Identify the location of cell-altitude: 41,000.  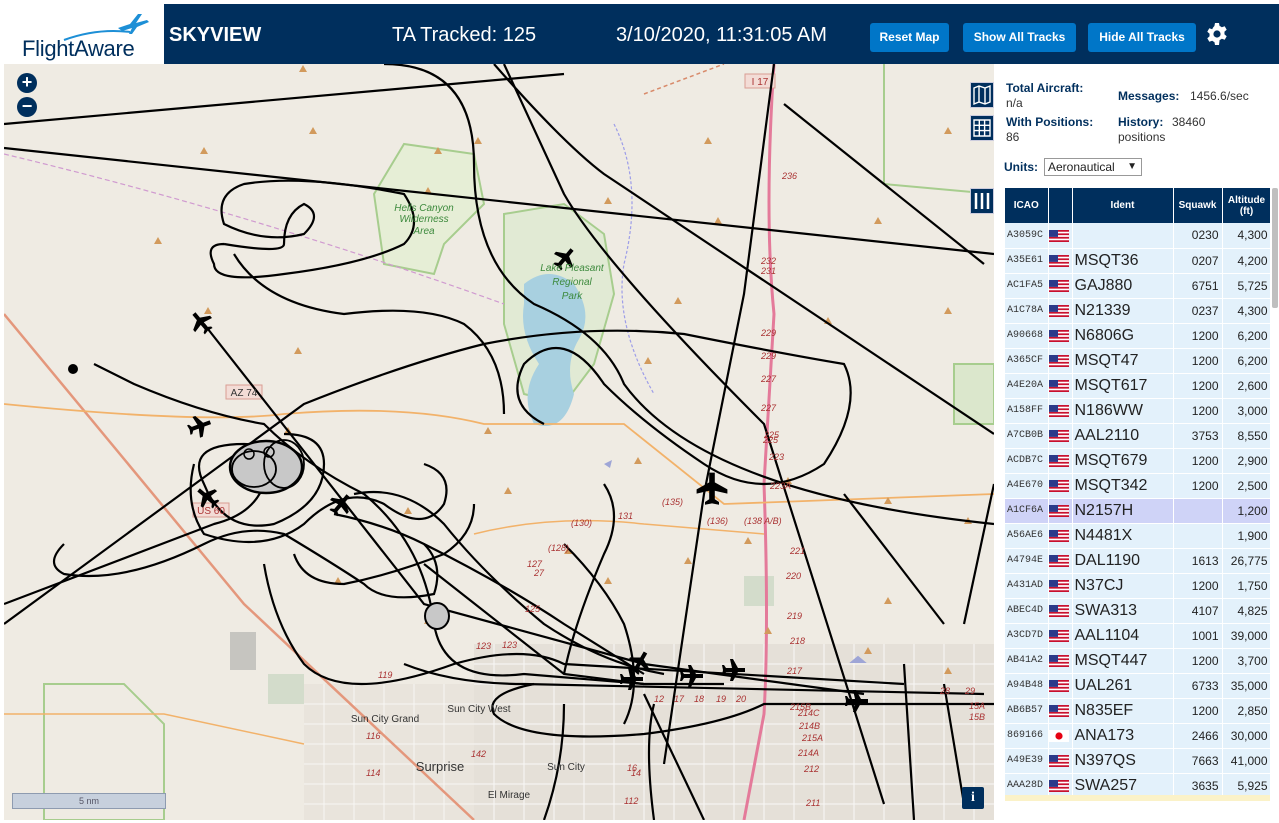
(1246, 761).